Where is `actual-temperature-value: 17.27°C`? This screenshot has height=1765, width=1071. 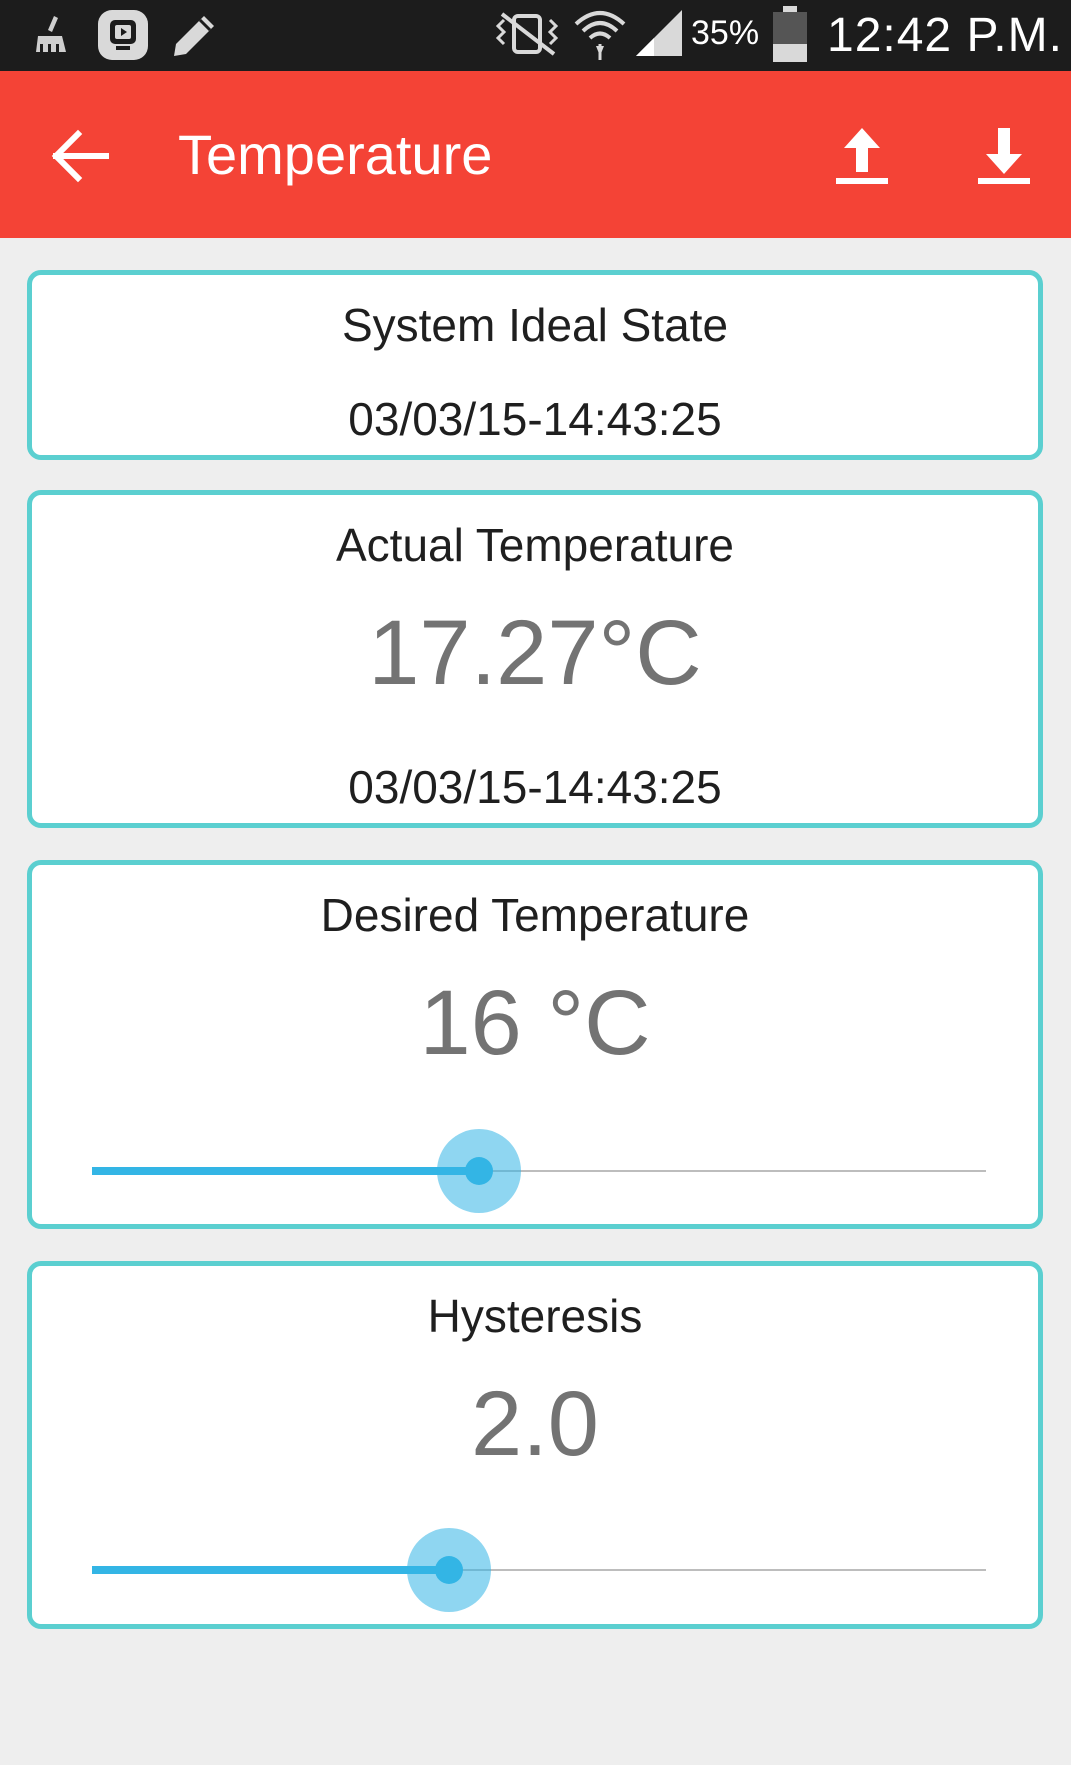 actual-temperature-value: 17.27°C is located at coordinates (535, 653).